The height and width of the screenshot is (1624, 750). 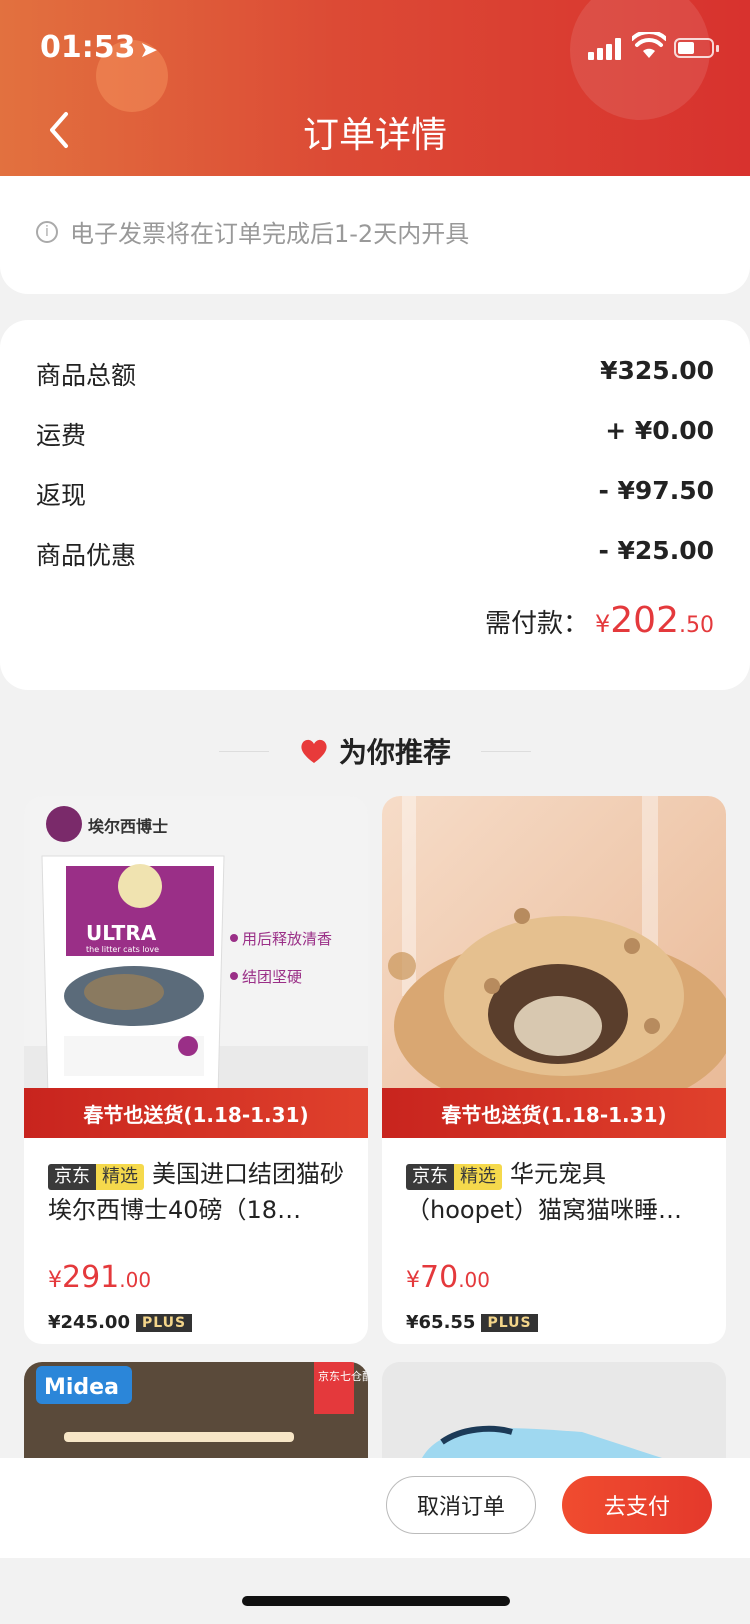 I want to click on recommend-title: 为你推荐, so click(x=394, y=752).